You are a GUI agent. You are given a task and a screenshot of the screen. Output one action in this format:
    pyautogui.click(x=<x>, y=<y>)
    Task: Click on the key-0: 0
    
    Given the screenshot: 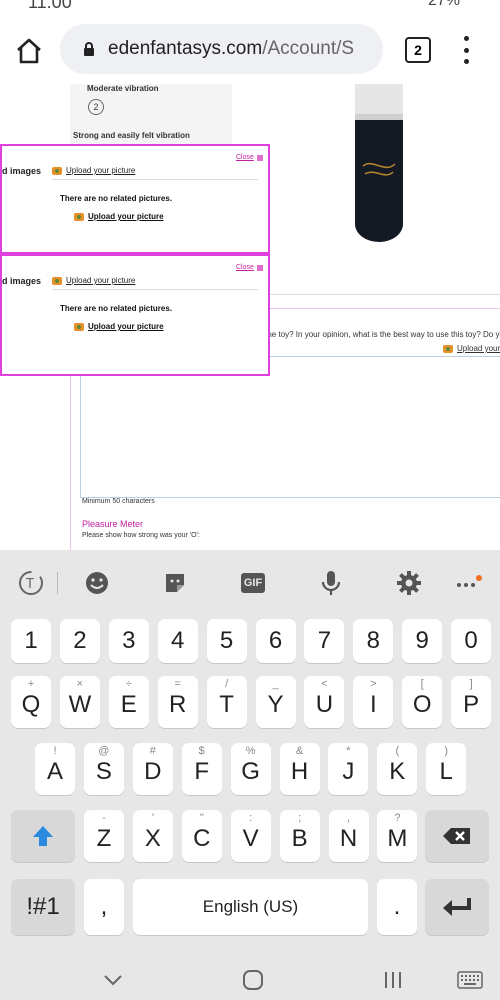 What is the action you would take?
    pyautogui.click(x=471, y=641)
    